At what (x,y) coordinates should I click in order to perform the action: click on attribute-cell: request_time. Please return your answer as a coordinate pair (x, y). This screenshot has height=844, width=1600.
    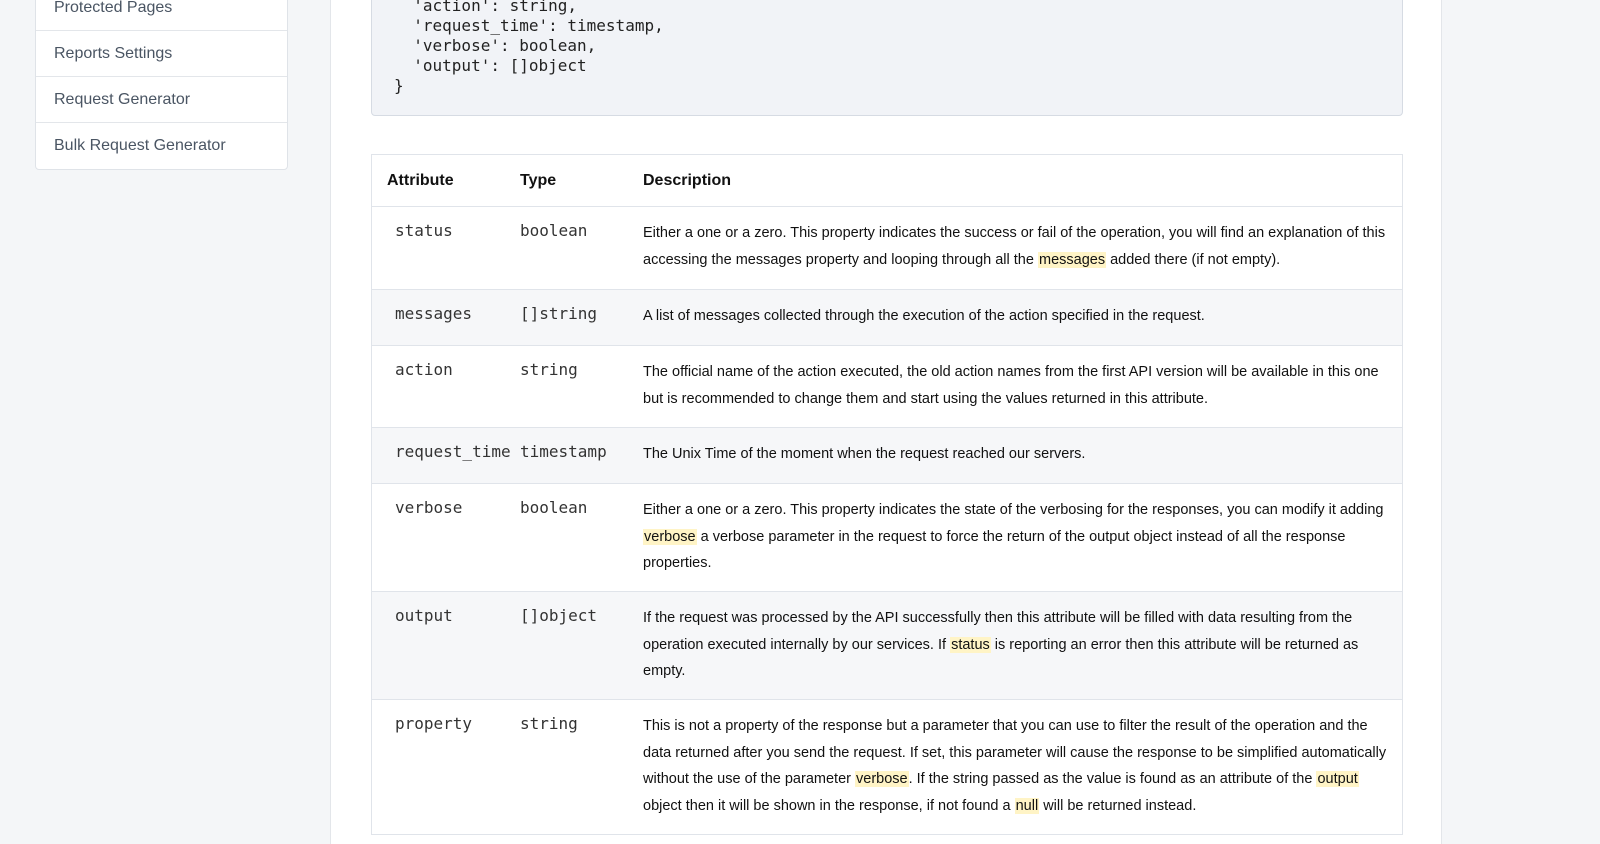
    Looking at the image, I should click on (453, 451).